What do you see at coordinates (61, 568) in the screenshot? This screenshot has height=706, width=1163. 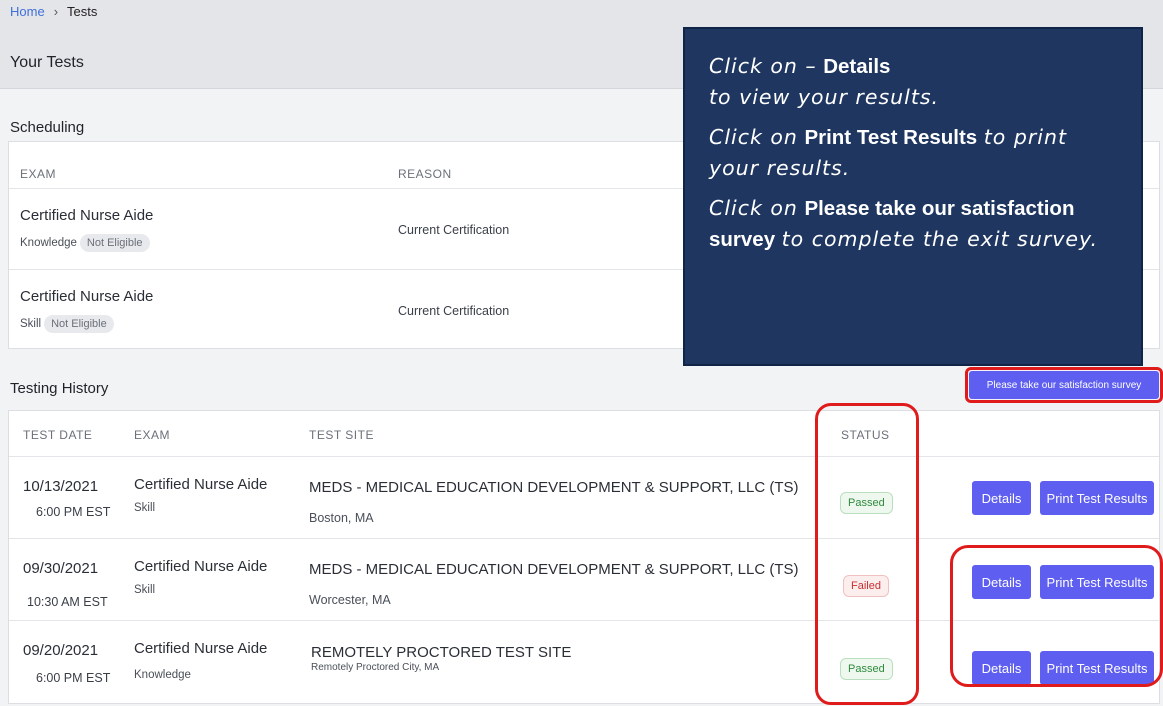 I see `test-date: 09/30/2021` at bounding box center [61, 568].